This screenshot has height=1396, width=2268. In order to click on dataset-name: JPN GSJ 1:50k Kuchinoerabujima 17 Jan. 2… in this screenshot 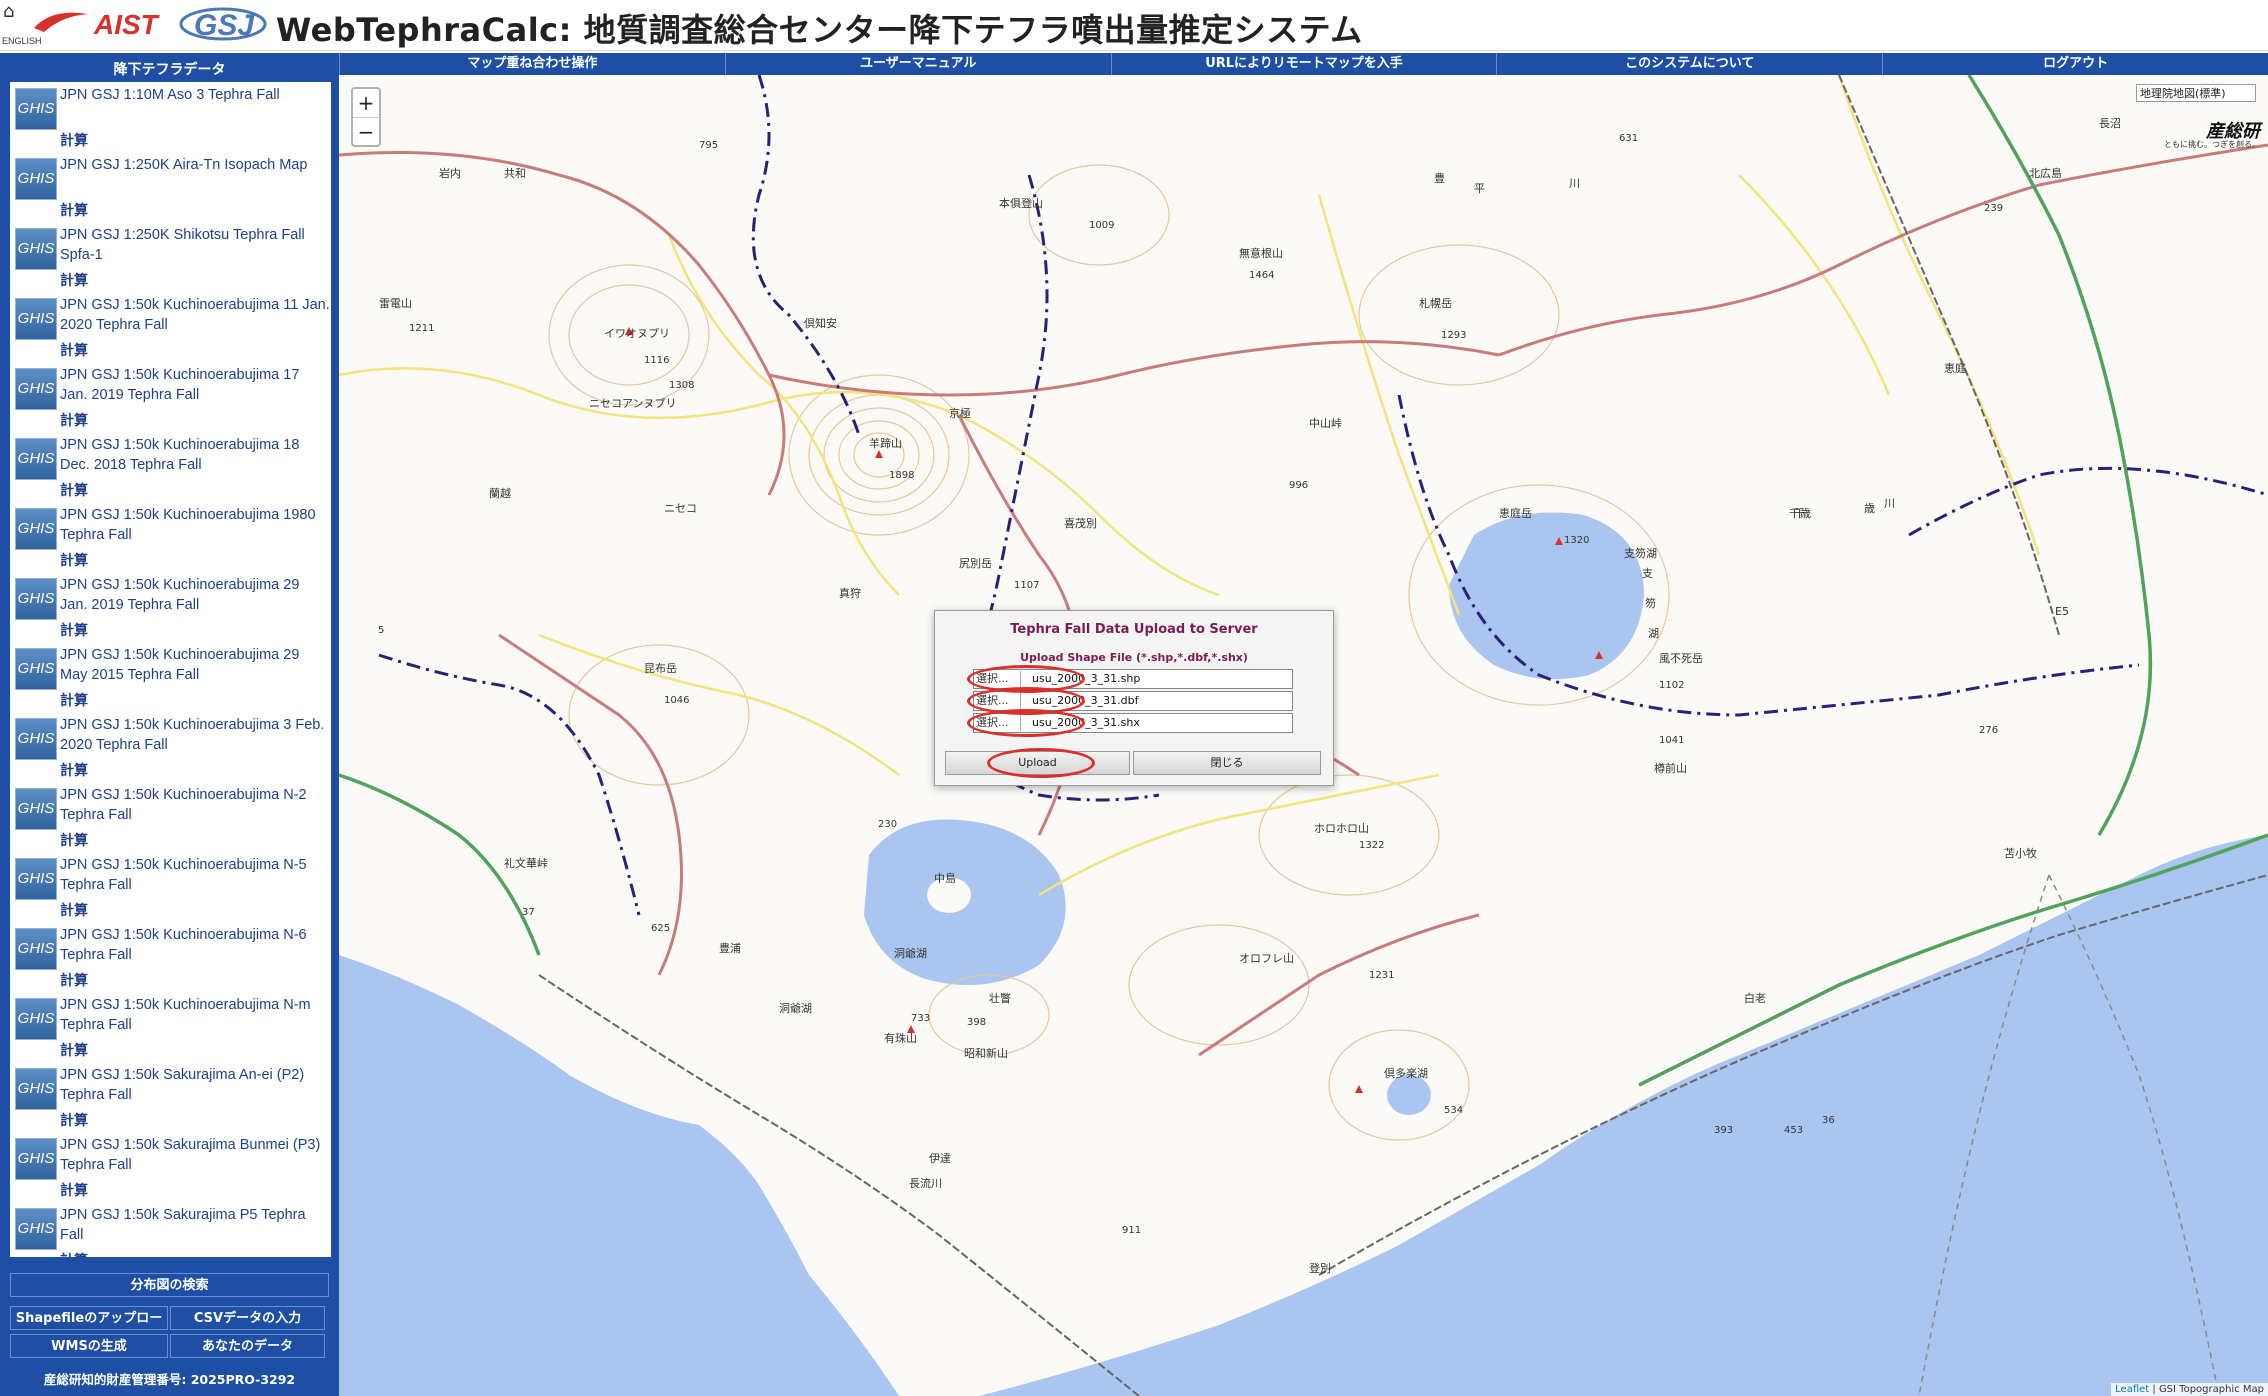, I will do `click(195, 385)`.